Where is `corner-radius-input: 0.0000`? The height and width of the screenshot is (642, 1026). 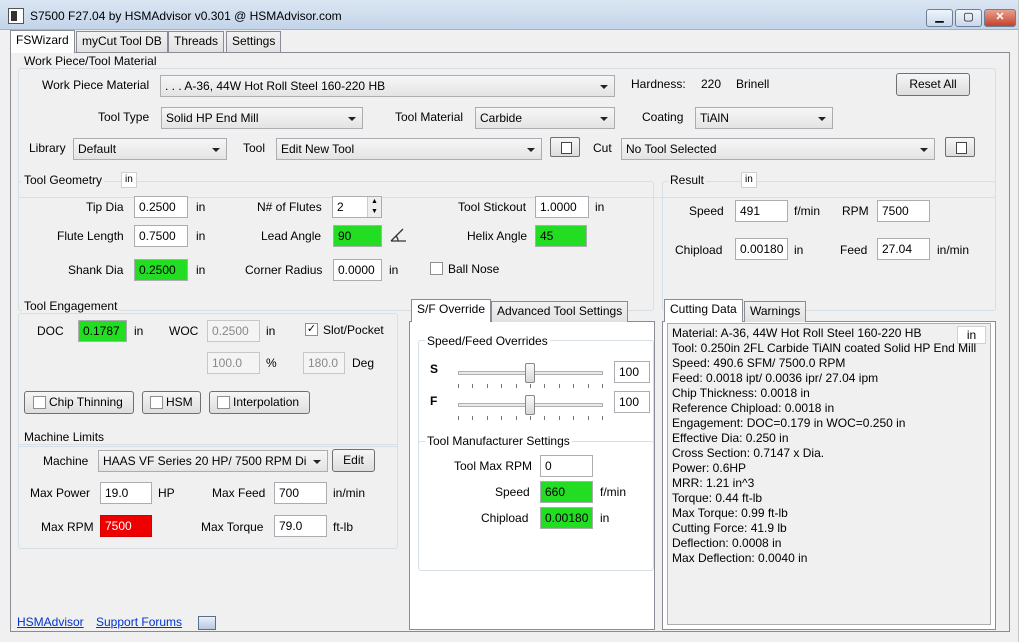
corner-radius-input: 0.0000 is located at coordinates (357, 270).